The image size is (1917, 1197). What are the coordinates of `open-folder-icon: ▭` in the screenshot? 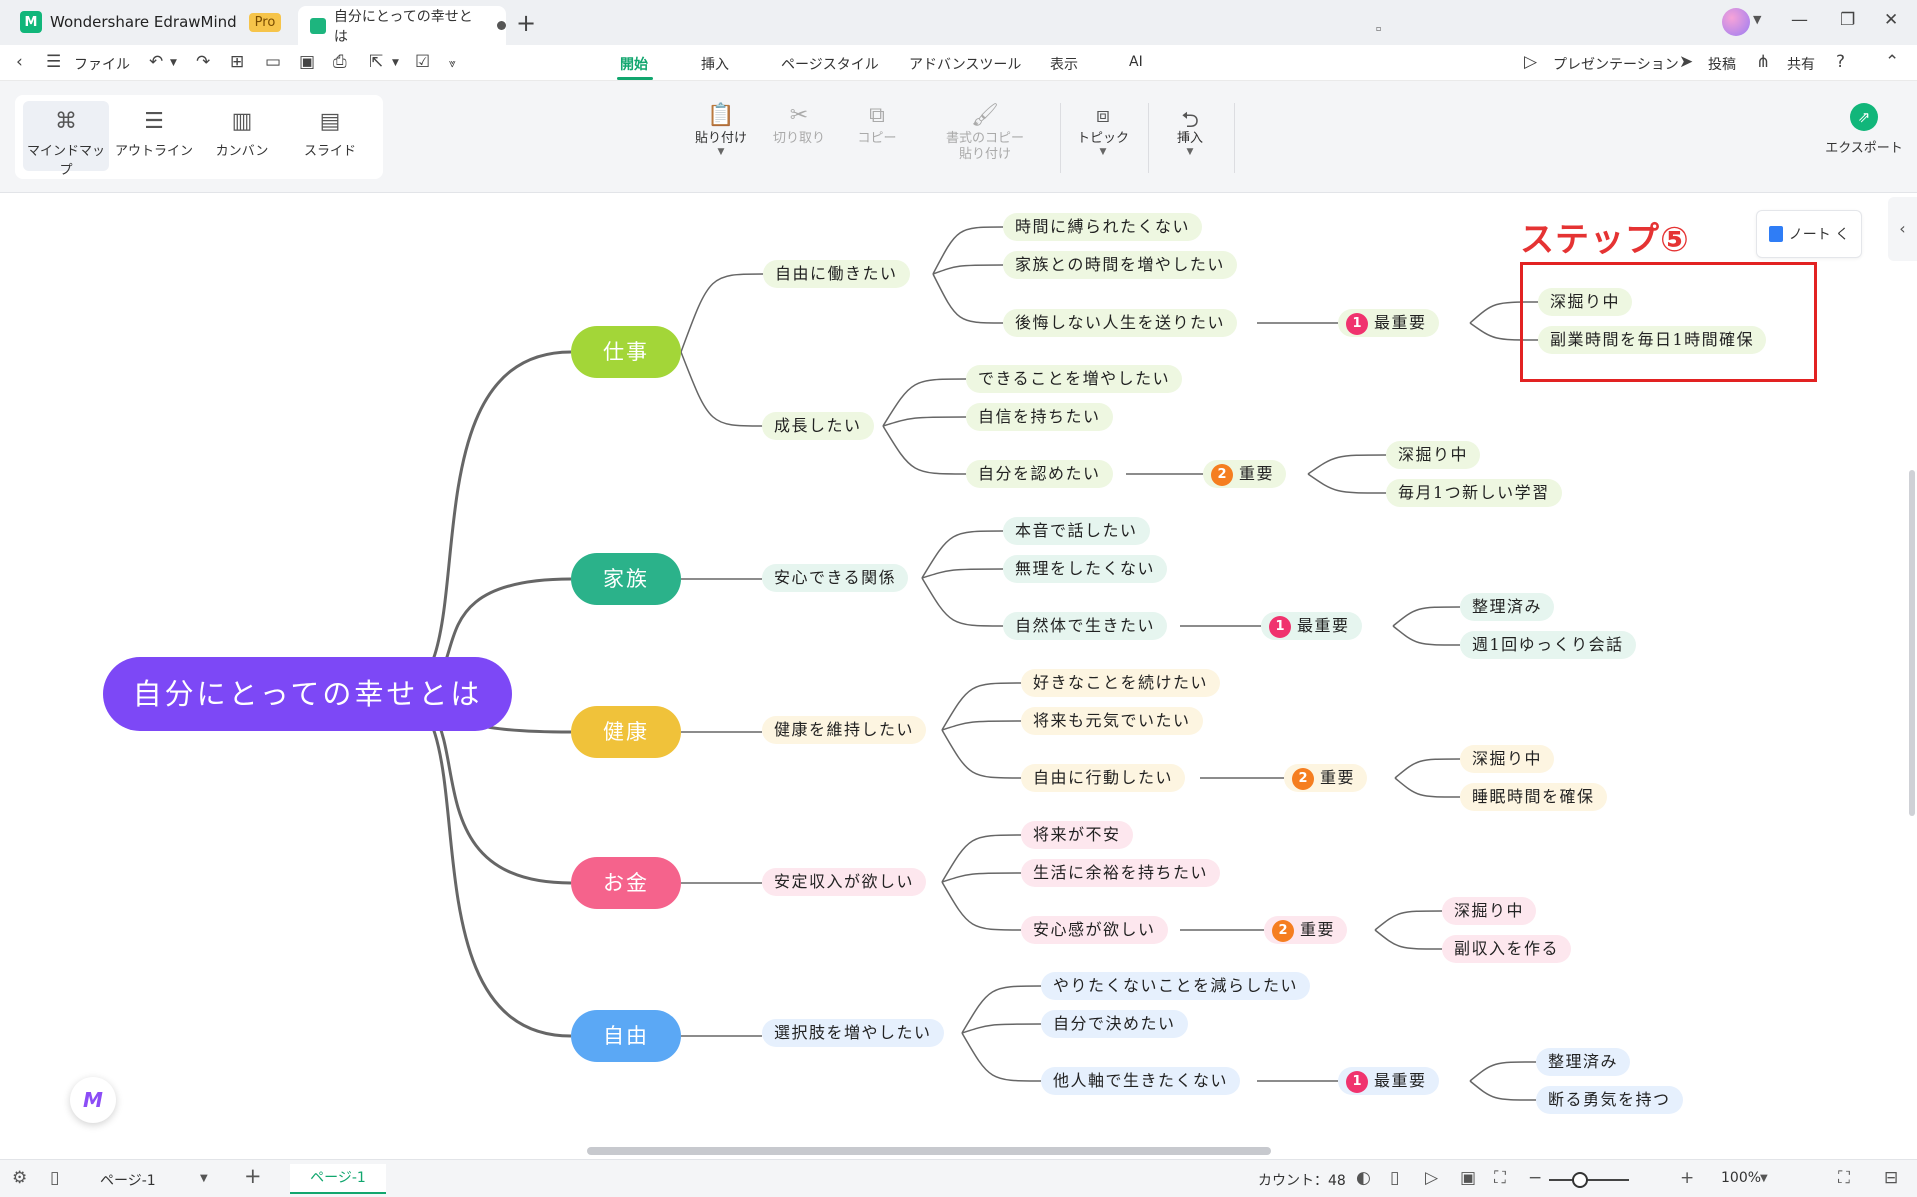 It's located at (273, 62).